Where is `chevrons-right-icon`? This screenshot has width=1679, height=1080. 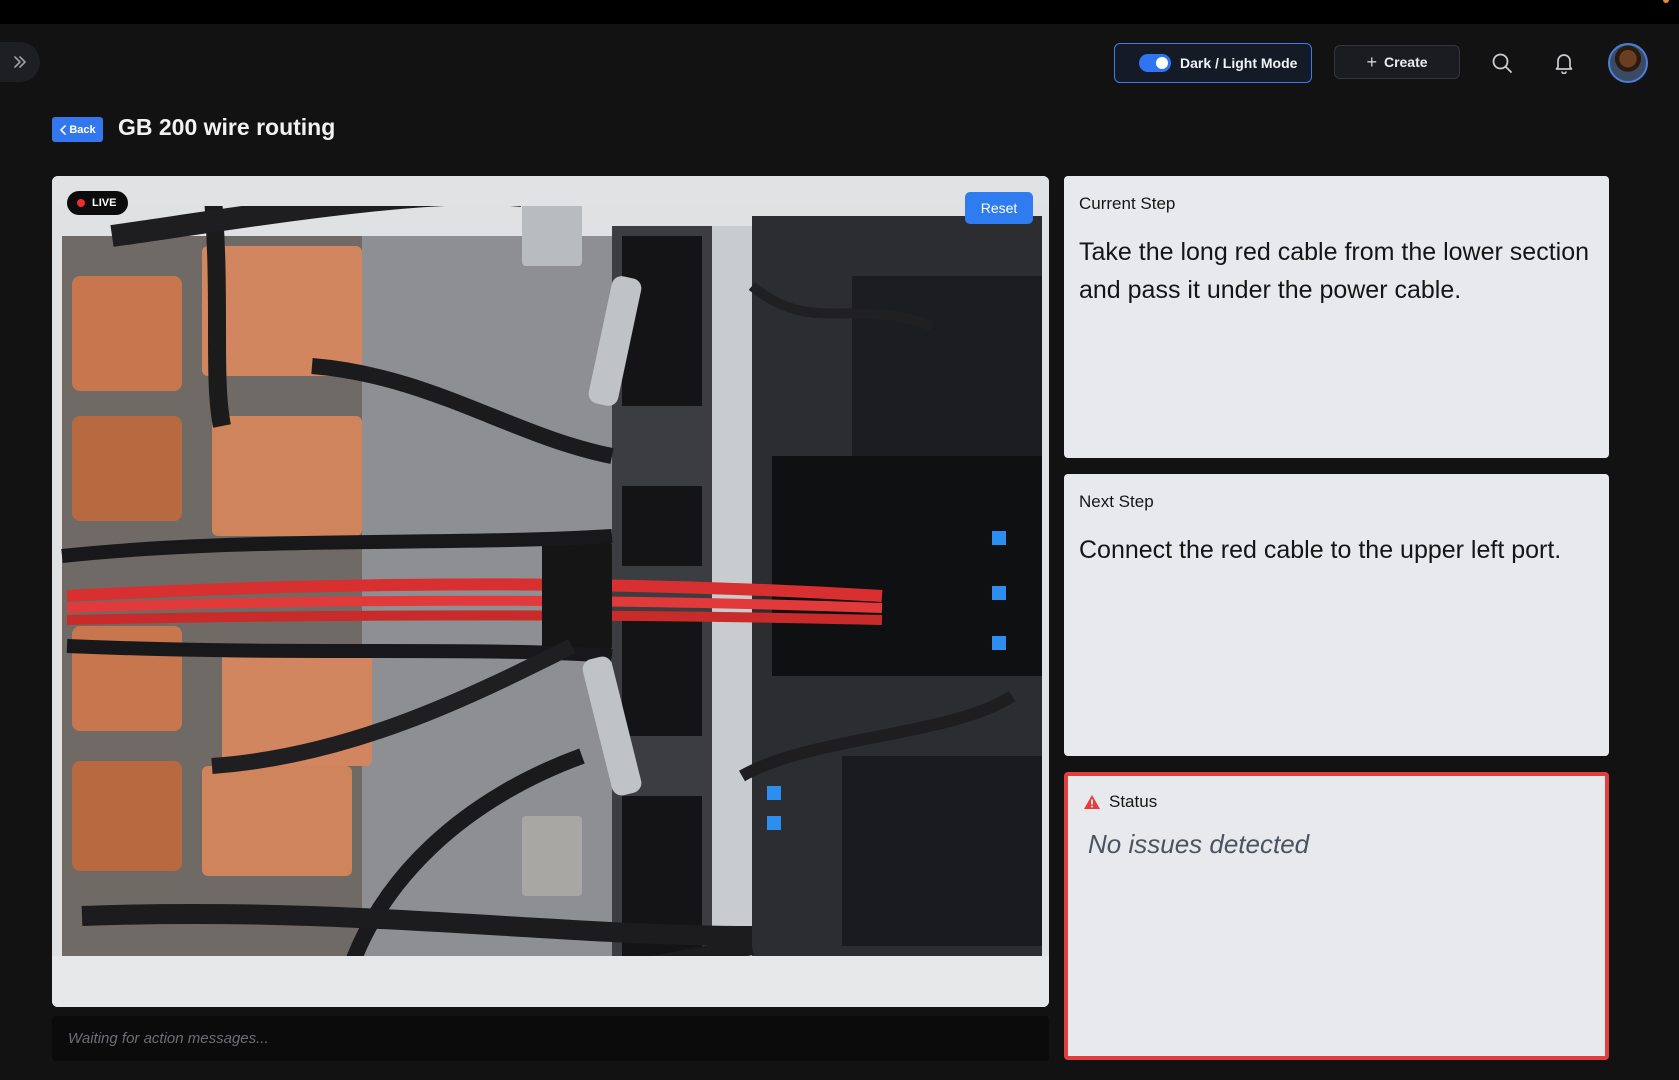
chevrons-right-icon is located at coordinates (20, 62).